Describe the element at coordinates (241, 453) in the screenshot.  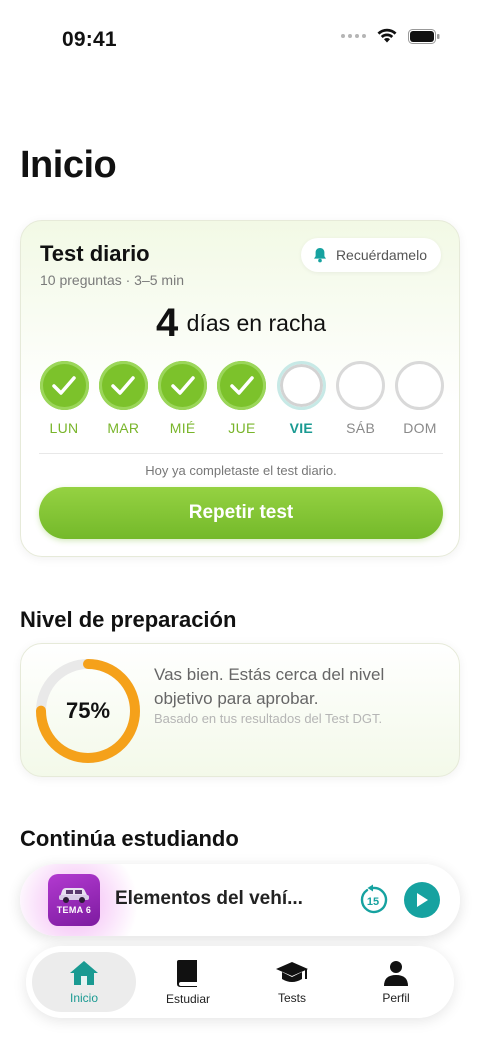
I see `divider` at that location.